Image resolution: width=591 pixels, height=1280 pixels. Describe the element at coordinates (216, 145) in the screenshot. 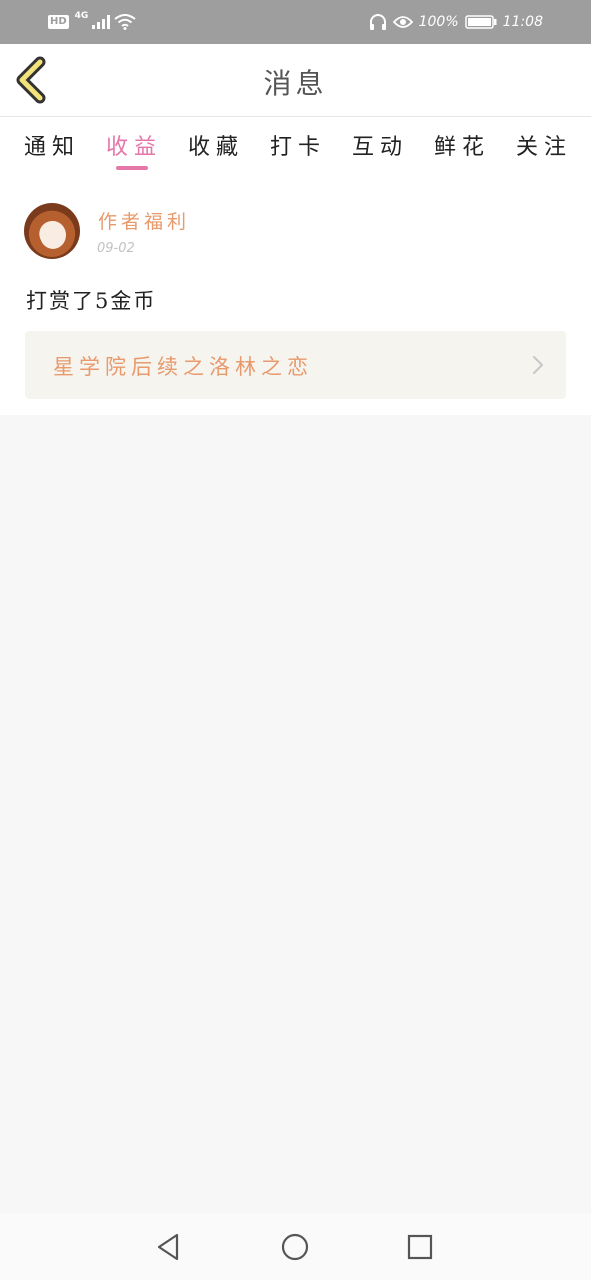

I see `tab-favorites: 收藏` at that location.